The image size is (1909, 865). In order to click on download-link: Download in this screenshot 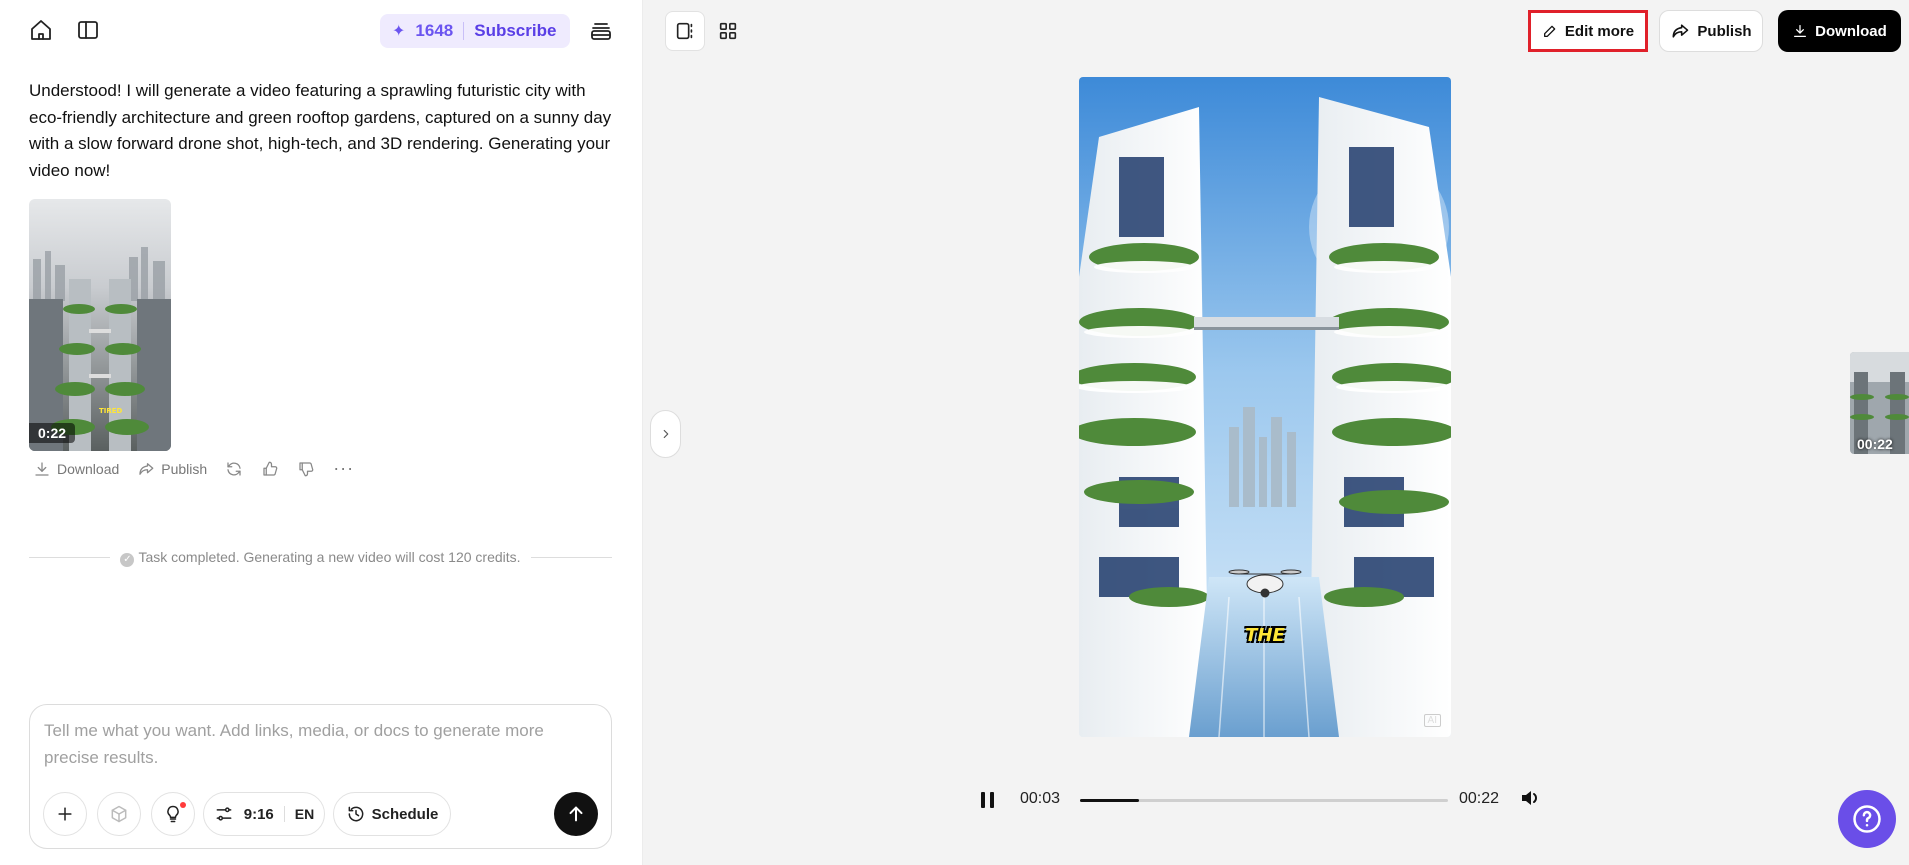, I will do `click(76, 469)`.